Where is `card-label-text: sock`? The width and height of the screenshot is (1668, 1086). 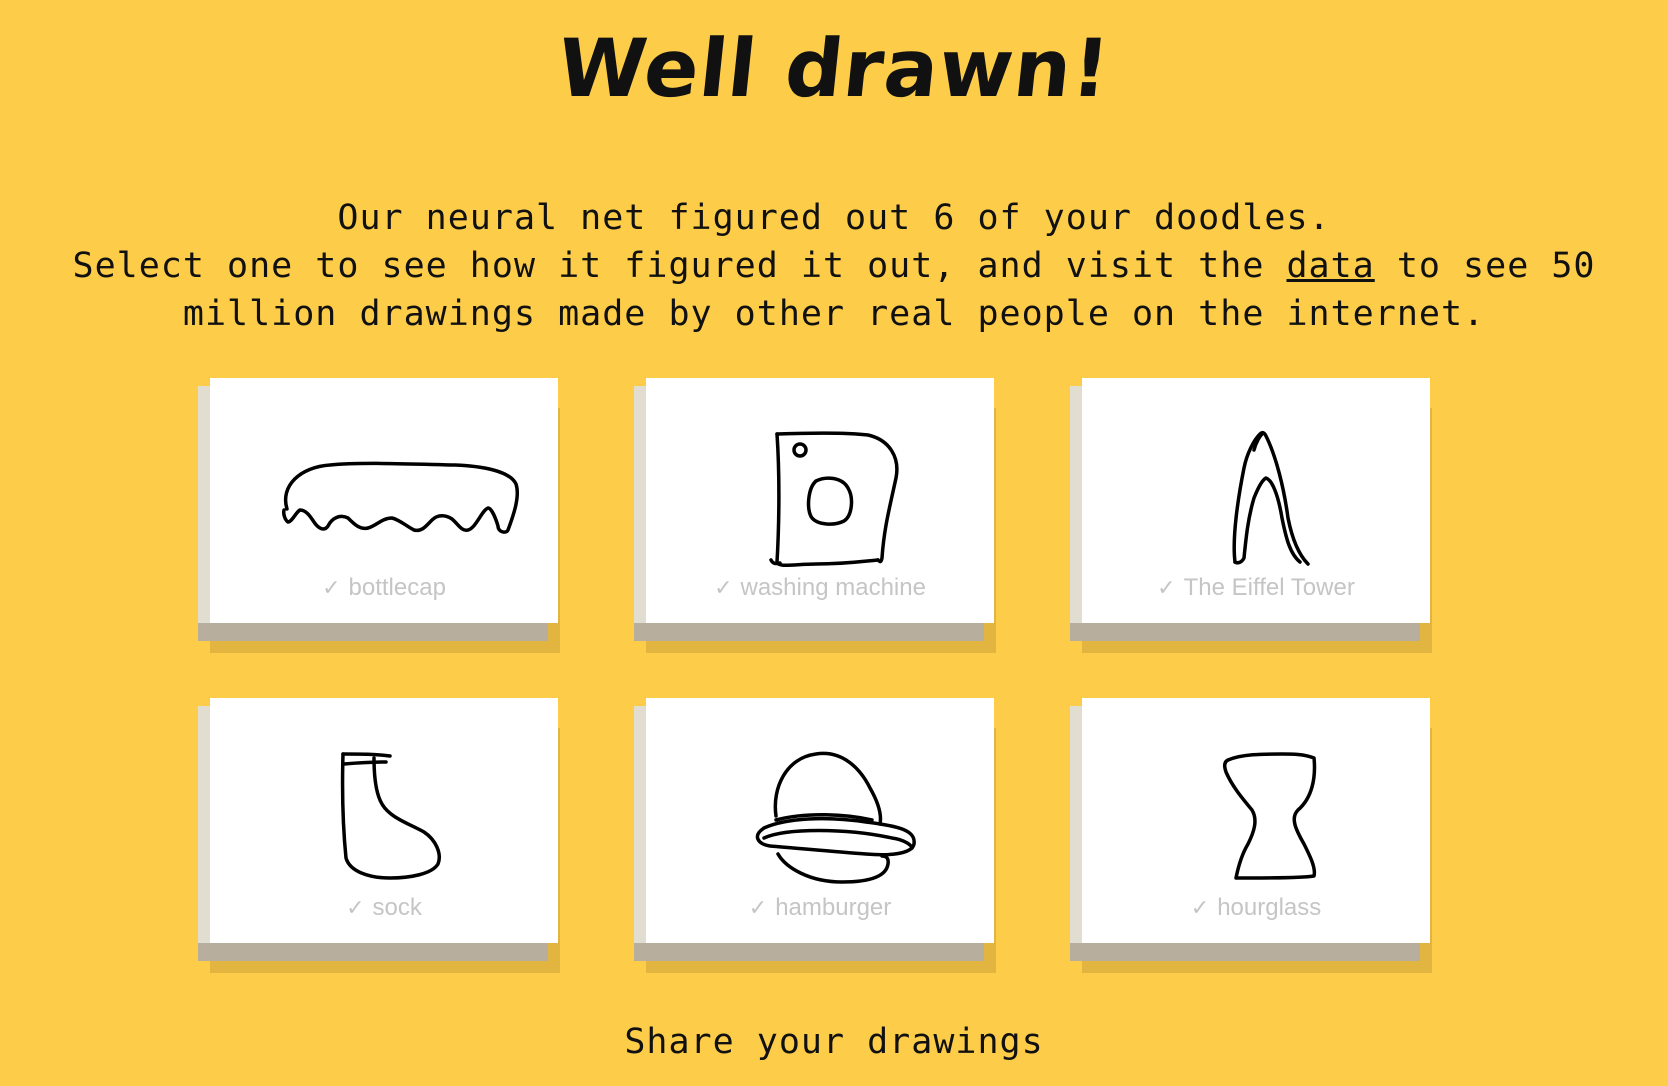
card-label-text: sock is located at coordinates (397, 907).